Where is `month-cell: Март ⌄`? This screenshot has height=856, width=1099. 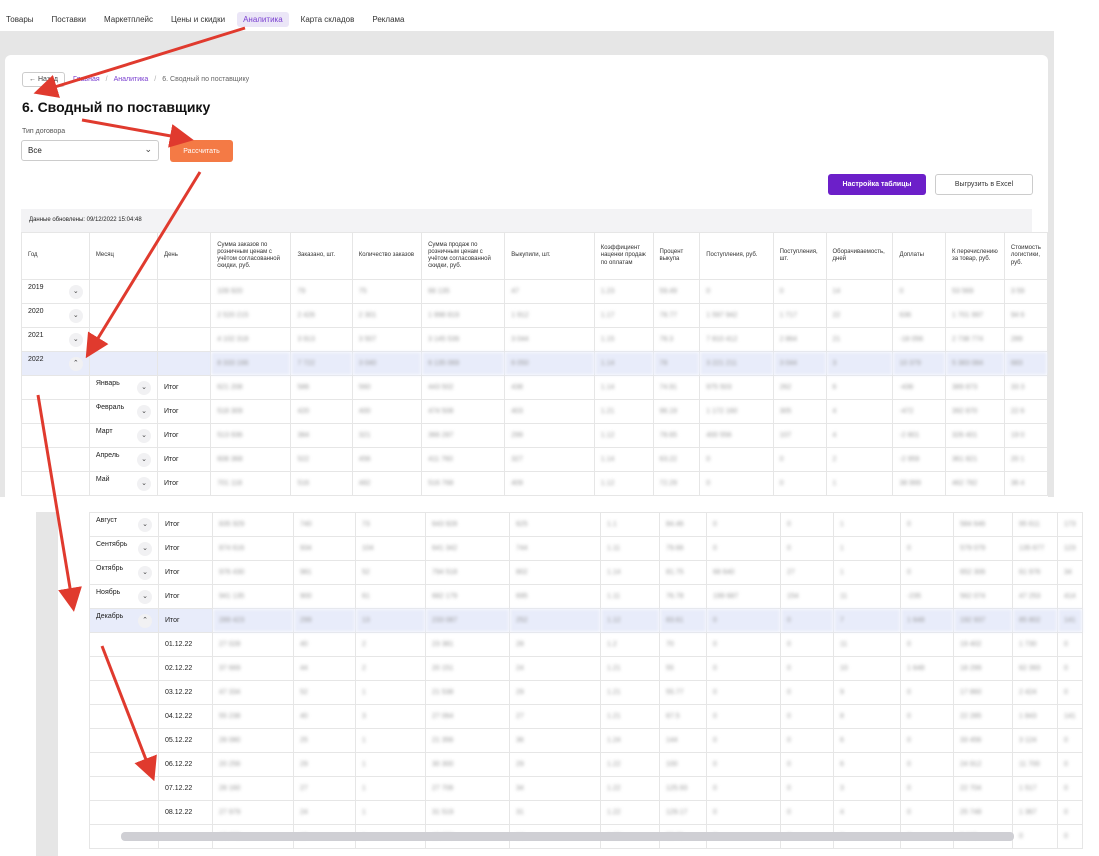
month-cell: Март ⌄ is located at coordinates (123, 435).